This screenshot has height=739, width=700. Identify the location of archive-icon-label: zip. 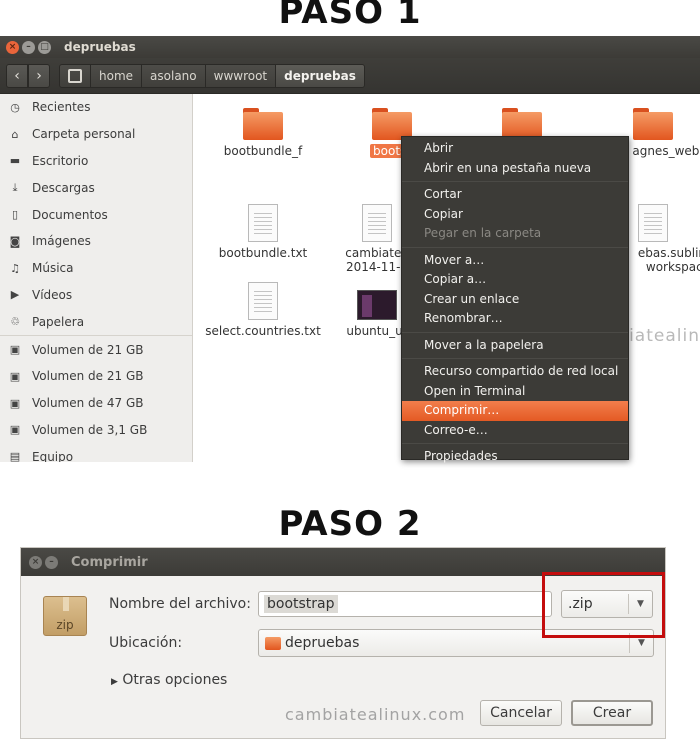
(65, 625).